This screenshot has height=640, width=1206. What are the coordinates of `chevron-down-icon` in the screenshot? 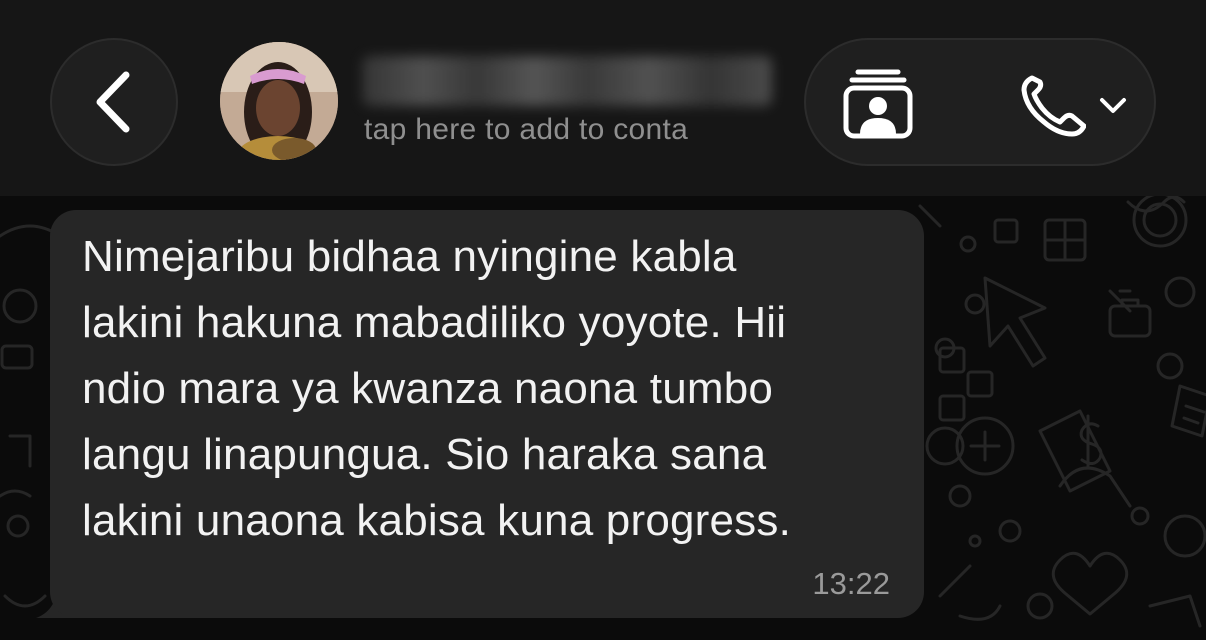 It's located at (1113, 105).